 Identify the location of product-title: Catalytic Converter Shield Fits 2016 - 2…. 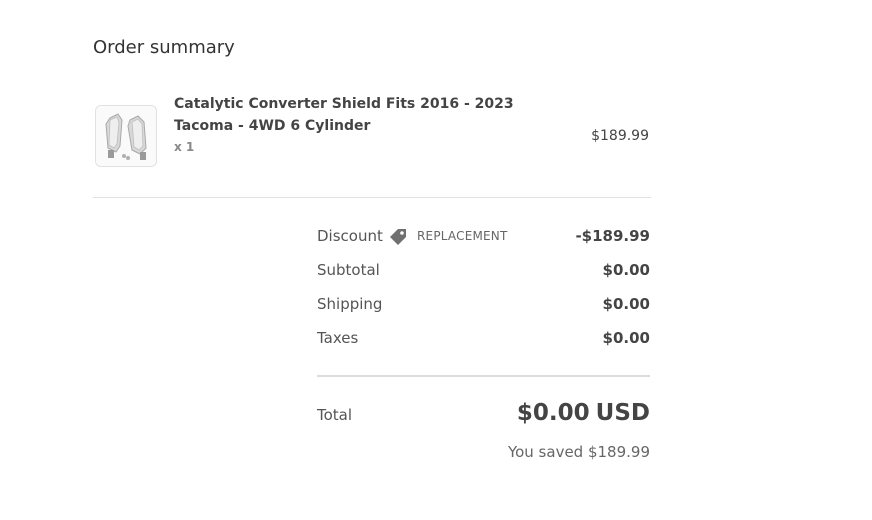
(344, 115).